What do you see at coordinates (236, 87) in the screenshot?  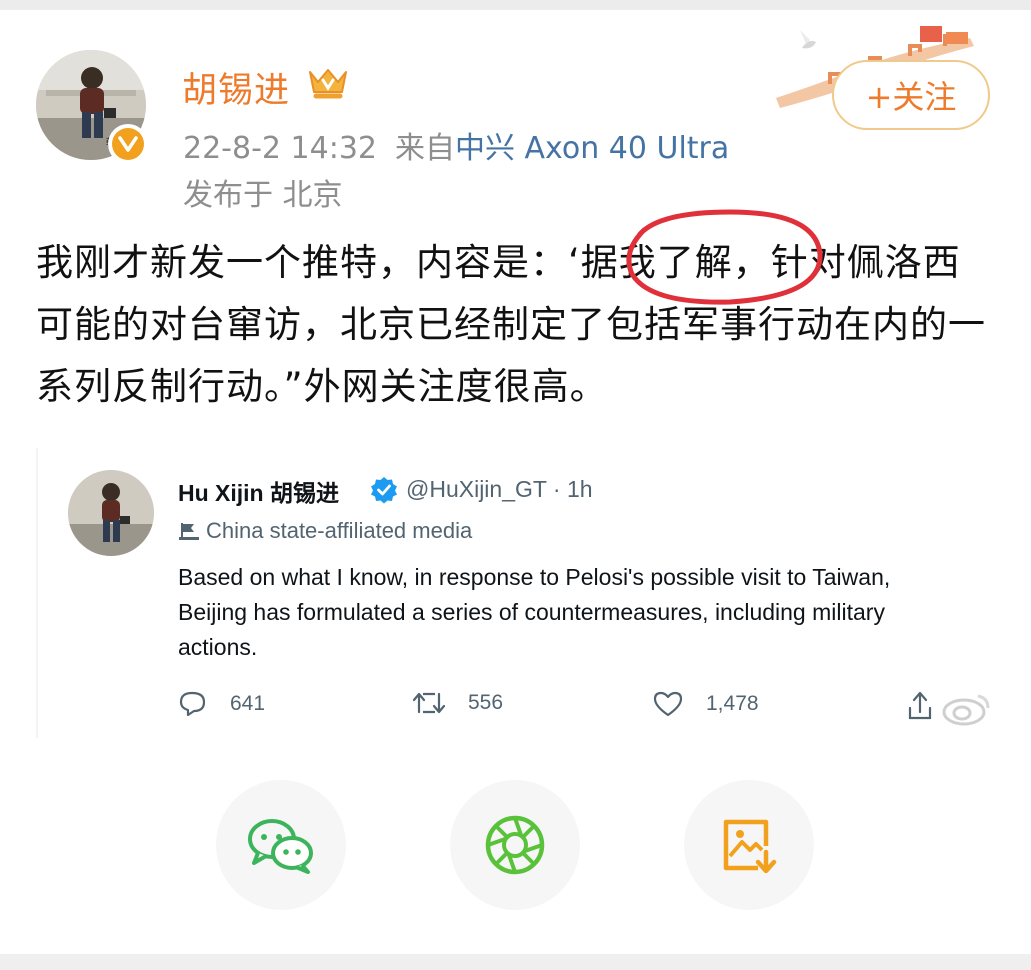 I see `username: 胡锡进` at bounding box center [236, 87].